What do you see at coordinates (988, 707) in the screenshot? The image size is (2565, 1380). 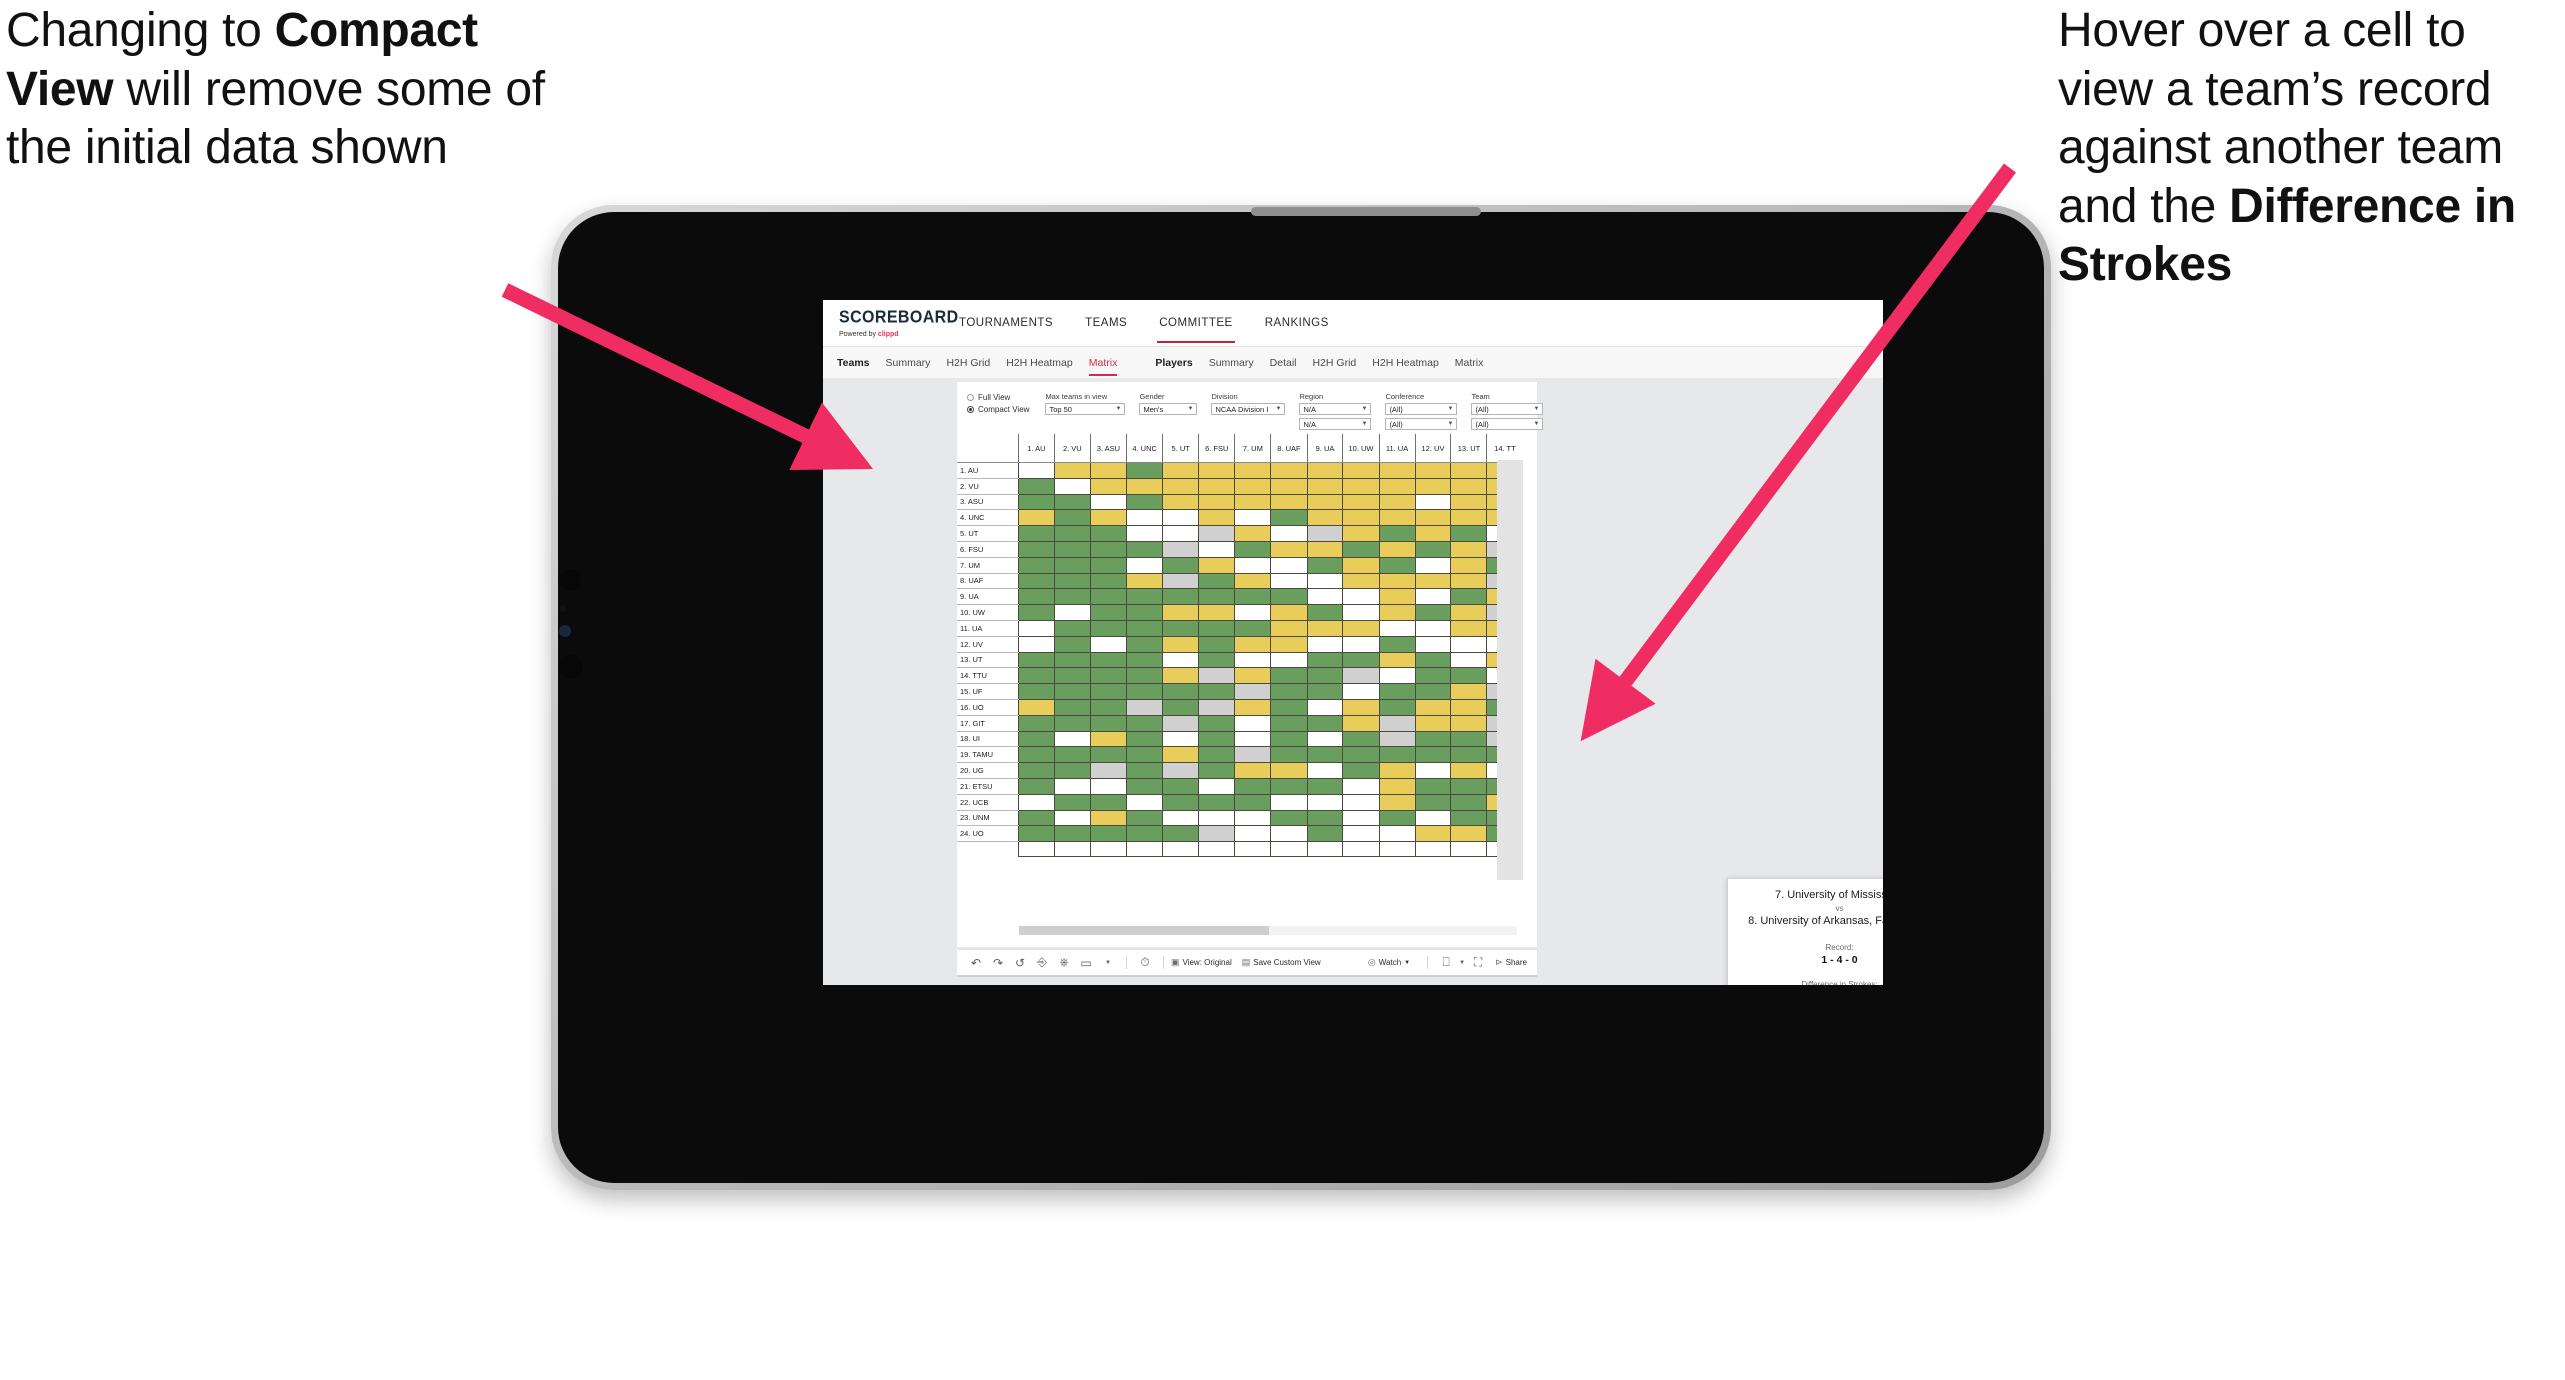 I see `matrix-row-header: 16. UO` at bounding box center [988, 707].